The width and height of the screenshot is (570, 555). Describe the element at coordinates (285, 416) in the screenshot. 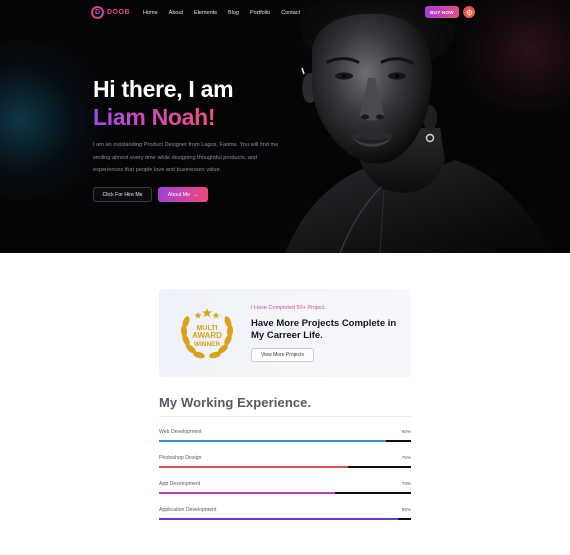

I see `experience-divider` at that location.